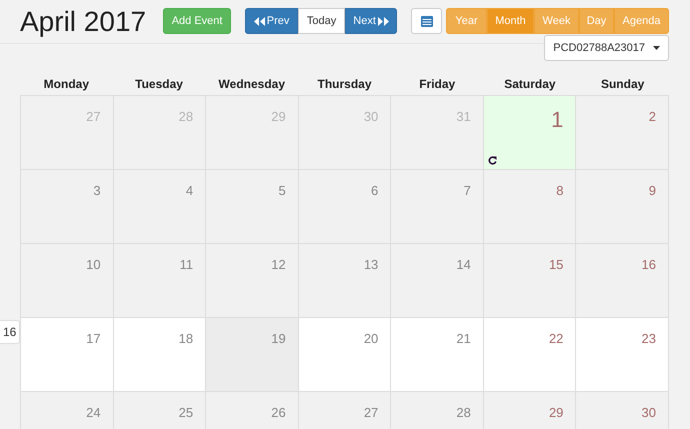  I want to click on day-cell: 20, so click(345, 355).